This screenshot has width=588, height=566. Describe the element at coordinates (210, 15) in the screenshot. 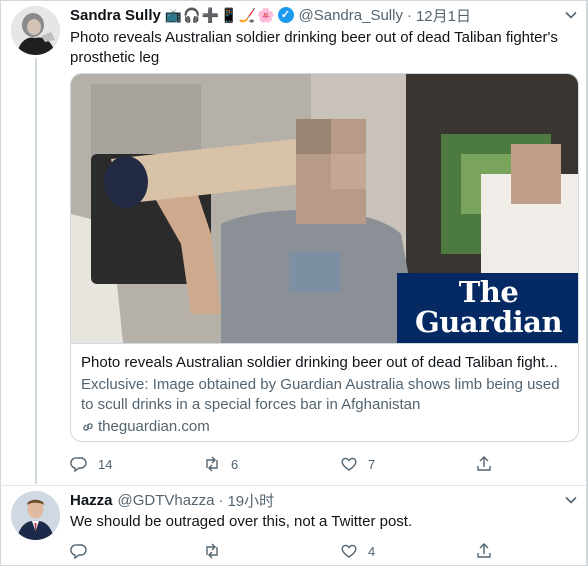

I see `plus-emoji: ➕` at that location.